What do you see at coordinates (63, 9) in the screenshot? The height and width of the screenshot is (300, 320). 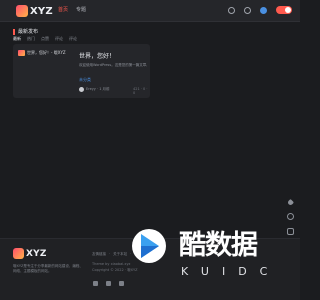 I see `nav-item-home: 首页` at bounding box center [63, 9].